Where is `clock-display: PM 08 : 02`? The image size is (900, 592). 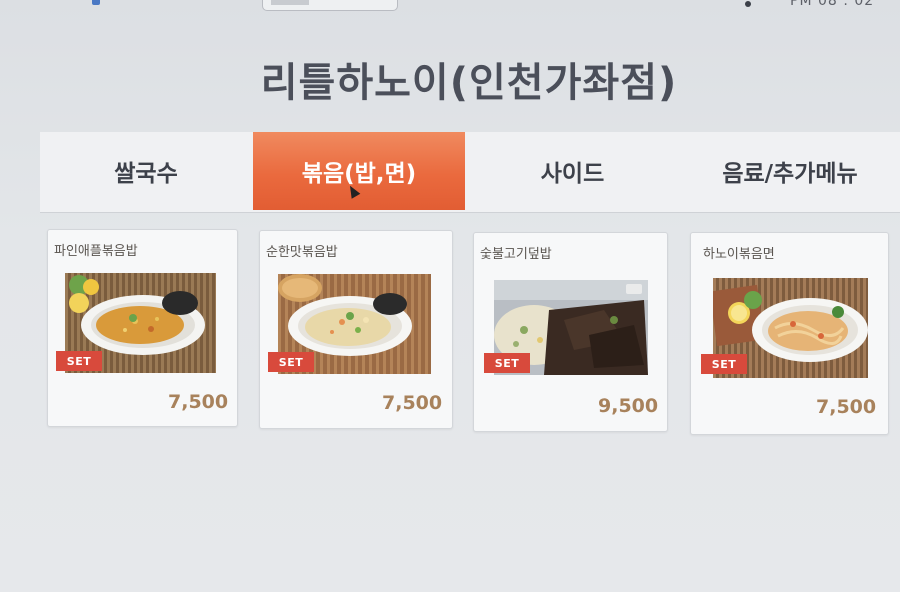
clock-display: PM 08 : 02 is located at coordinates (832, 4).